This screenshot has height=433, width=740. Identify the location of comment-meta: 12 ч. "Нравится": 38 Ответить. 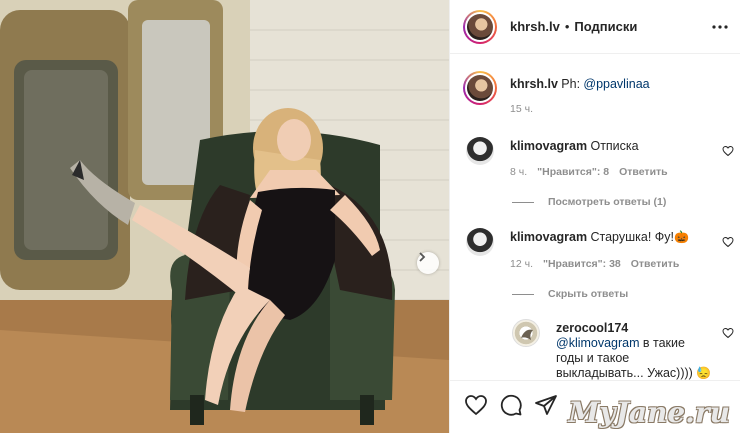
(599, 264).